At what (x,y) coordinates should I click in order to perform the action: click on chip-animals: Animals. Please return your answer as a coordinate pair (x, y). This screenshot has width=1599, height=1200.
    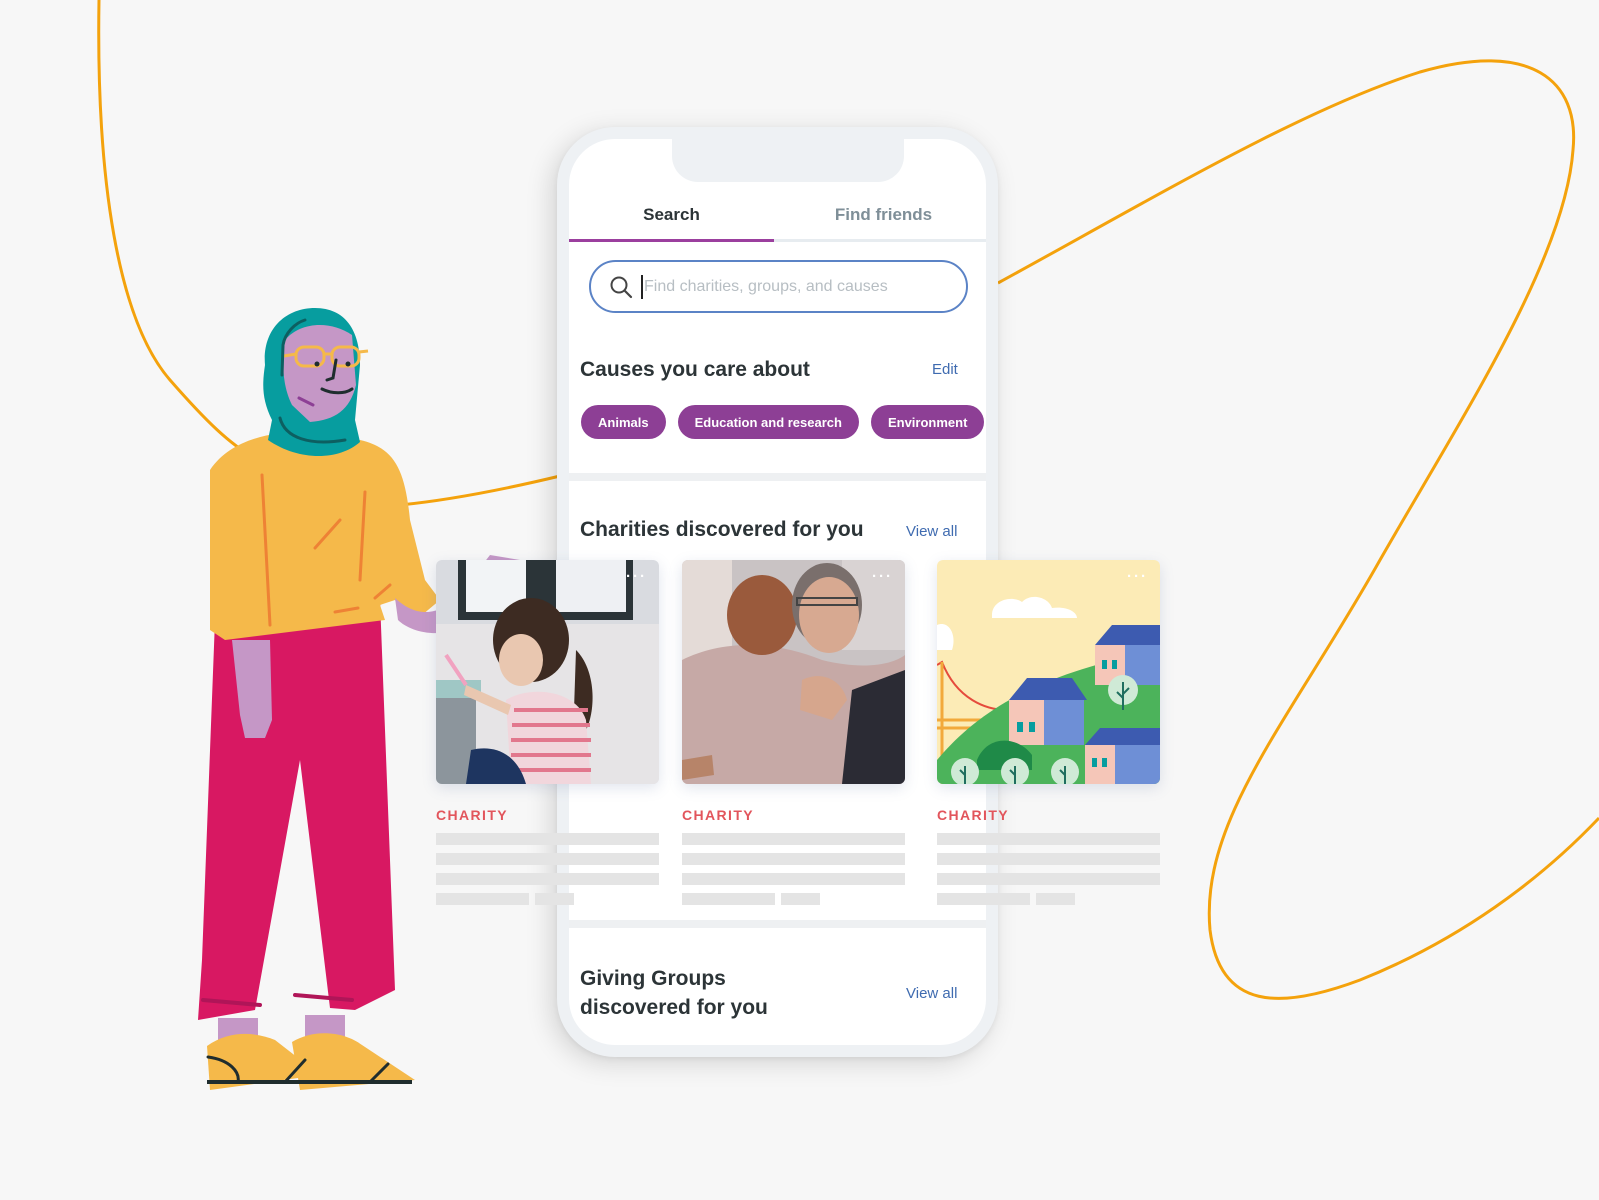
    Looking at the image, I should click on (623, 422).